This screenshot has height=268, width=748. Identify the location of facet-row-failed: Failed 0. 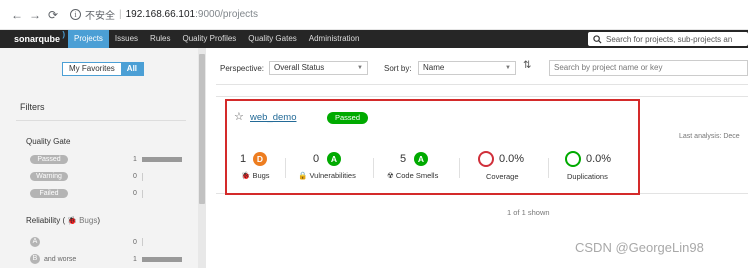
(108, 193).